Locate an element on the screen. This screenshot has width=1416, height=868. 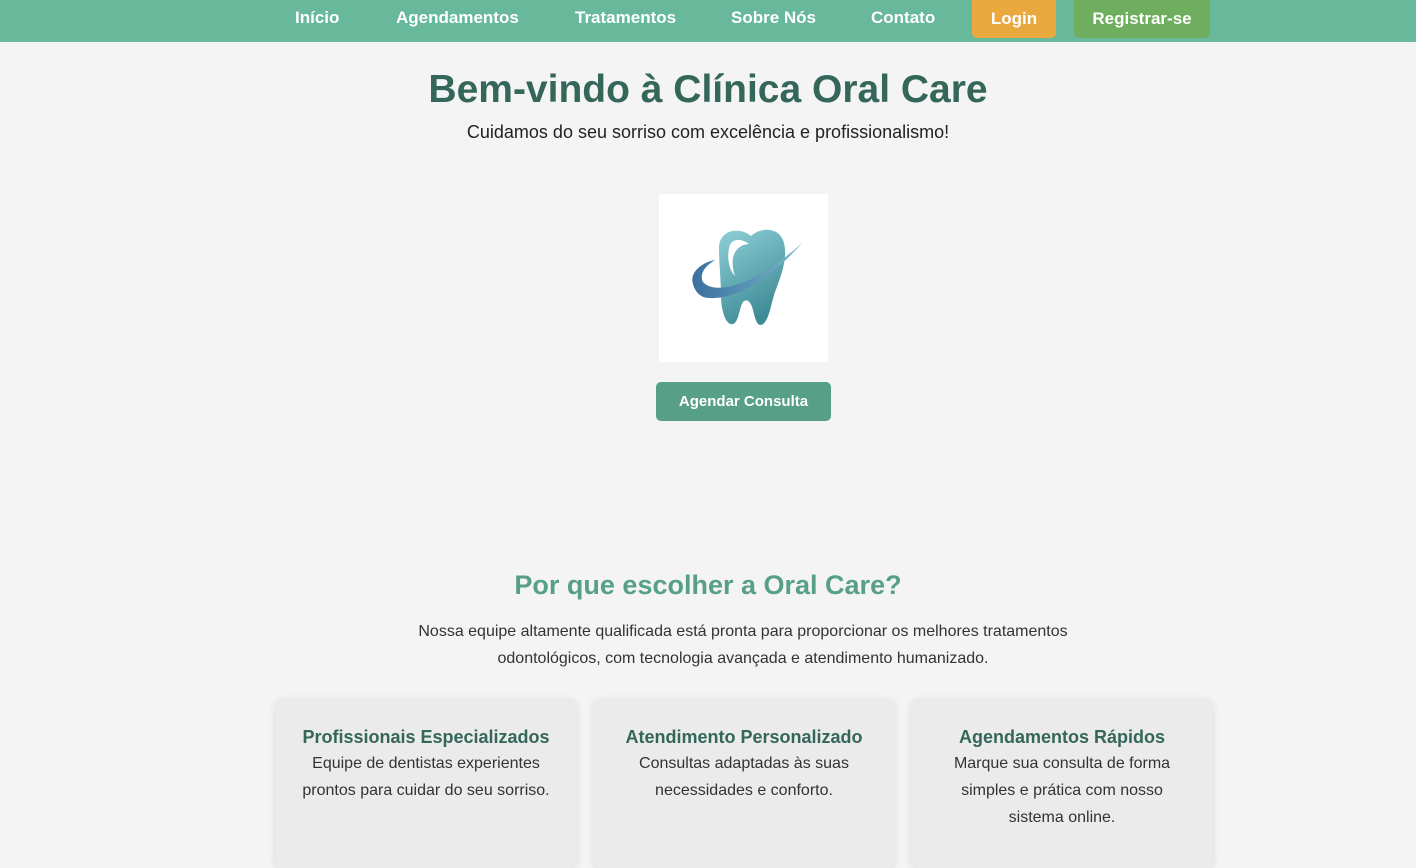
feature-card-title: Atendimento Personalizado is located at coordinates (744, 737).